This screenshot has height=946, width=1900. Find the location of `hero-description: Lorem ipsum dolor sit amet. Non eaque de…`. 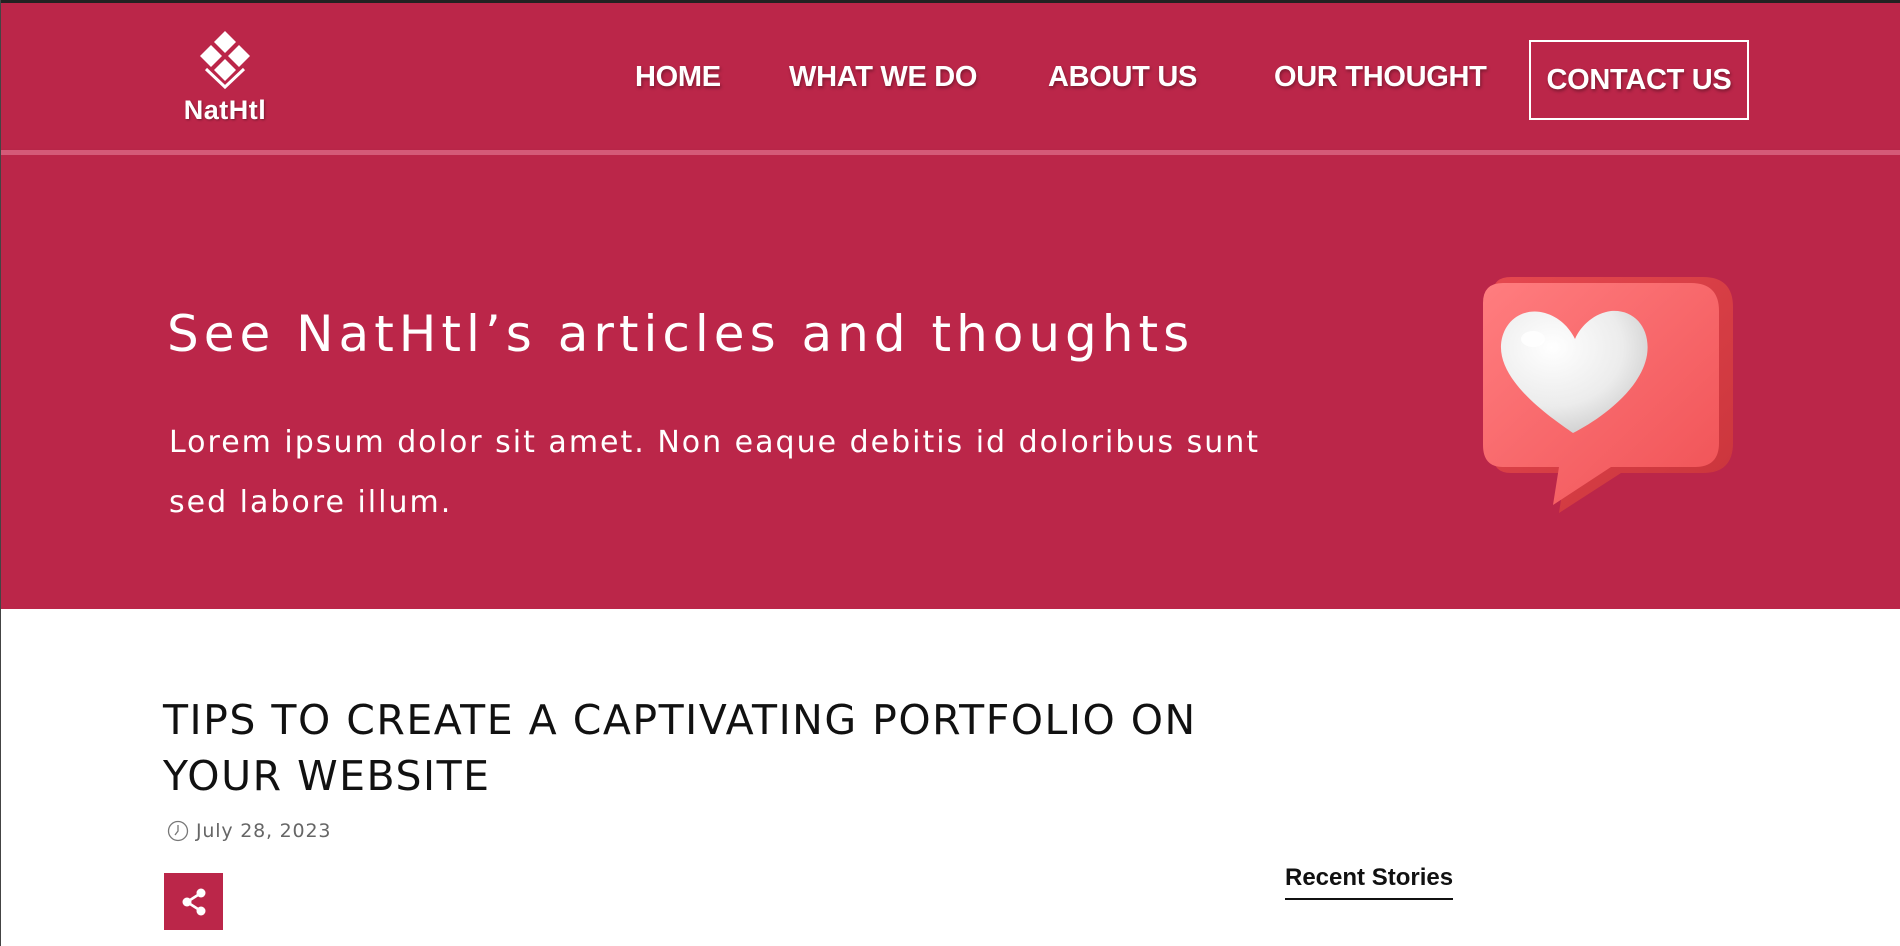

hero-description: Lorem ipsum dolor sit amet. Non eaque de… is located at coordinates (715, 472).